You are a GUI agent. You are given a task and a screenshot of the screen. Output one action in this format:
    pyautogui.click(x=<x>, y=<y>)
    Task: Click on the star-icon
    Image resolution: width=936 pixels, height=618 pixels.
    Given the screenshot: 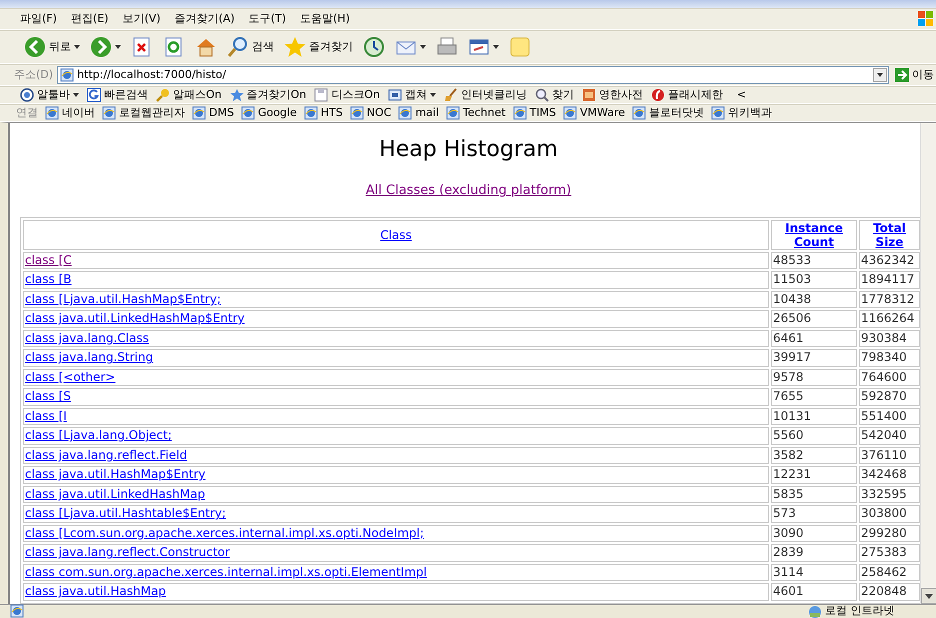 What is the action you would take?
    pyautogui.click(x=295, y=47)
    